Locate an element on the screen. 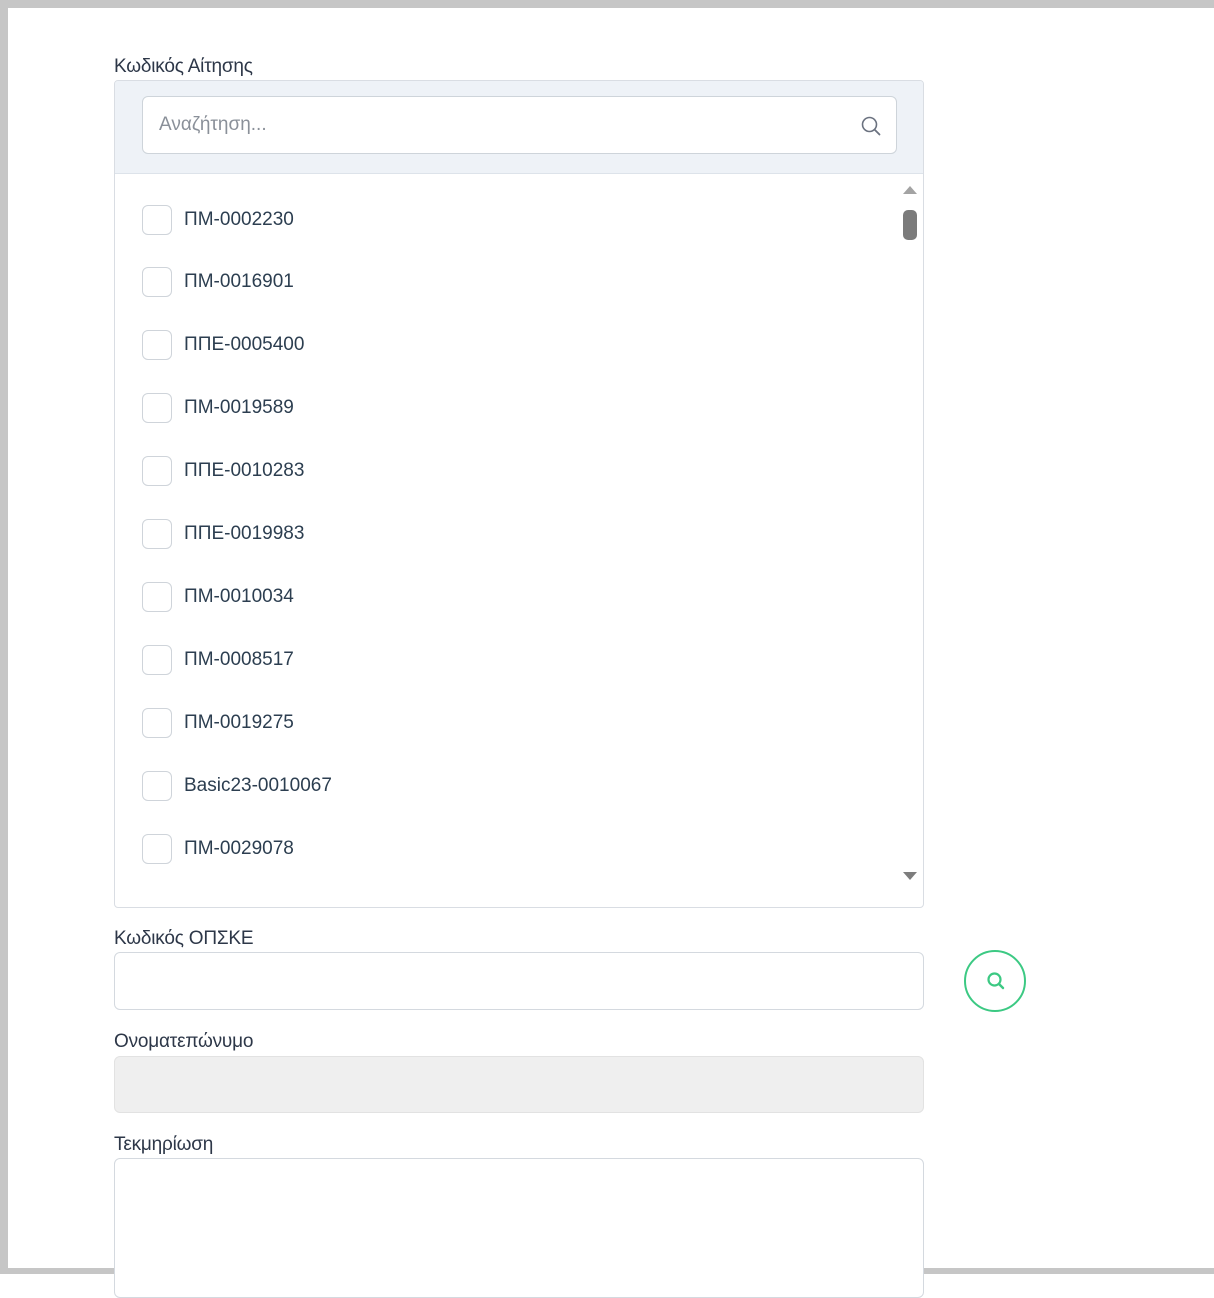 Image resolution: width=1214 pixels, height=1298 pixels. scroll-down-arrow-icon is located at coordinates (910, 876).